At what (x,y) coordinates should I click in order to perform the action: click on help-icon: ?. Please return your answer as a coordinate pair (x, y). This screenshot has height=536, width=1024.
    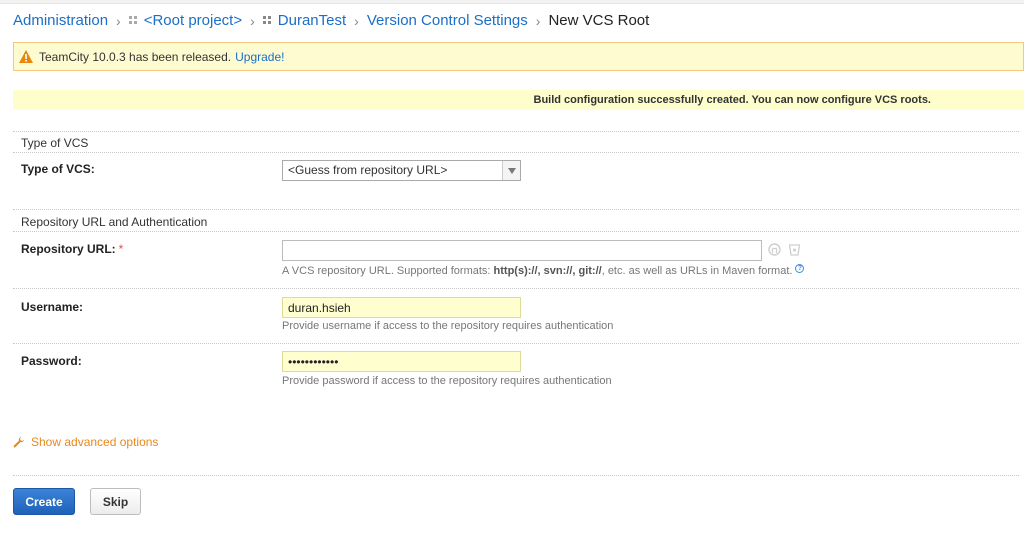
    Looking at the image, I should click on (800, 268).